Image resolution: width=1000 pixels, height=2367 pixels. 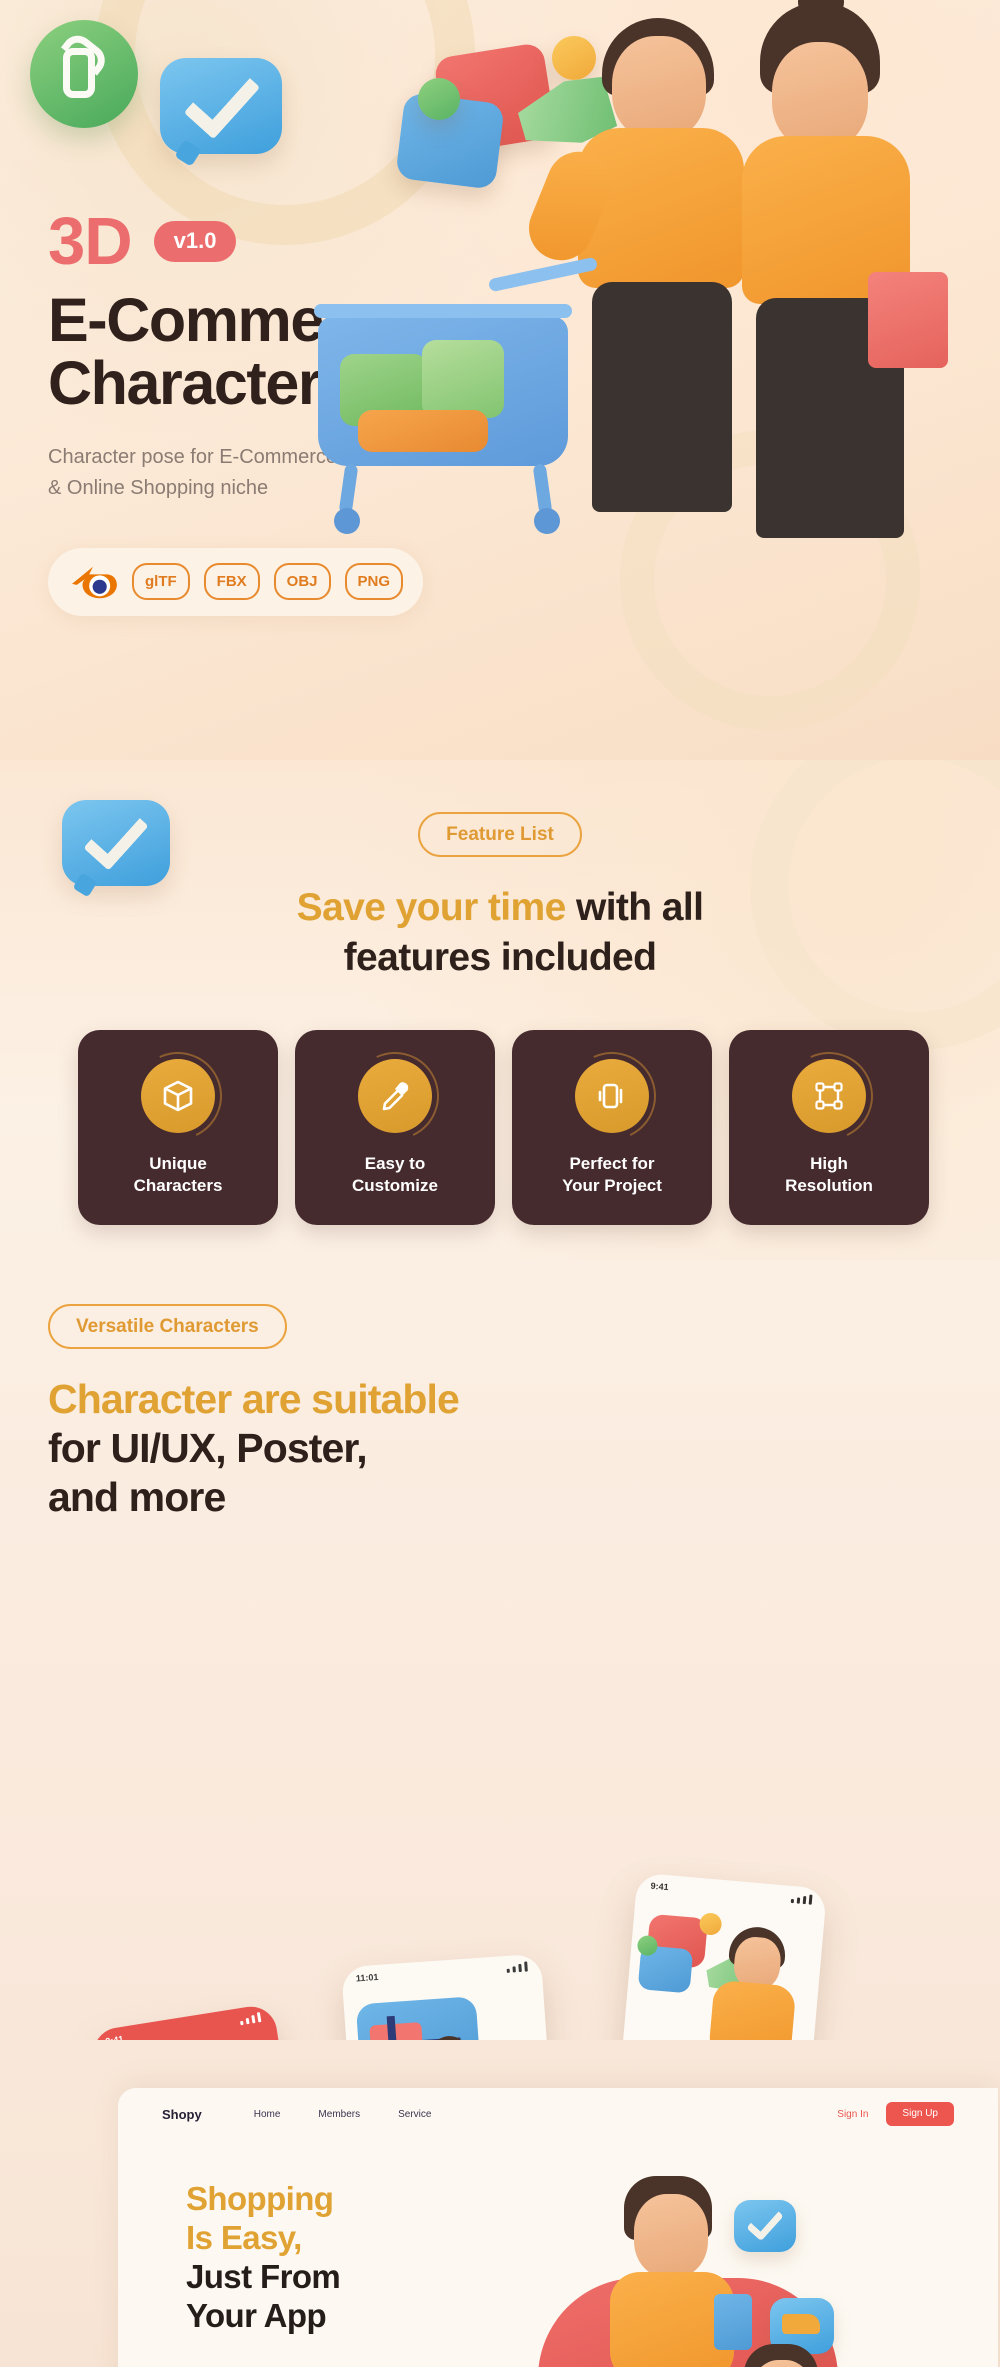 I want to click on smartphone-icon, so click(x=733, y=2322).